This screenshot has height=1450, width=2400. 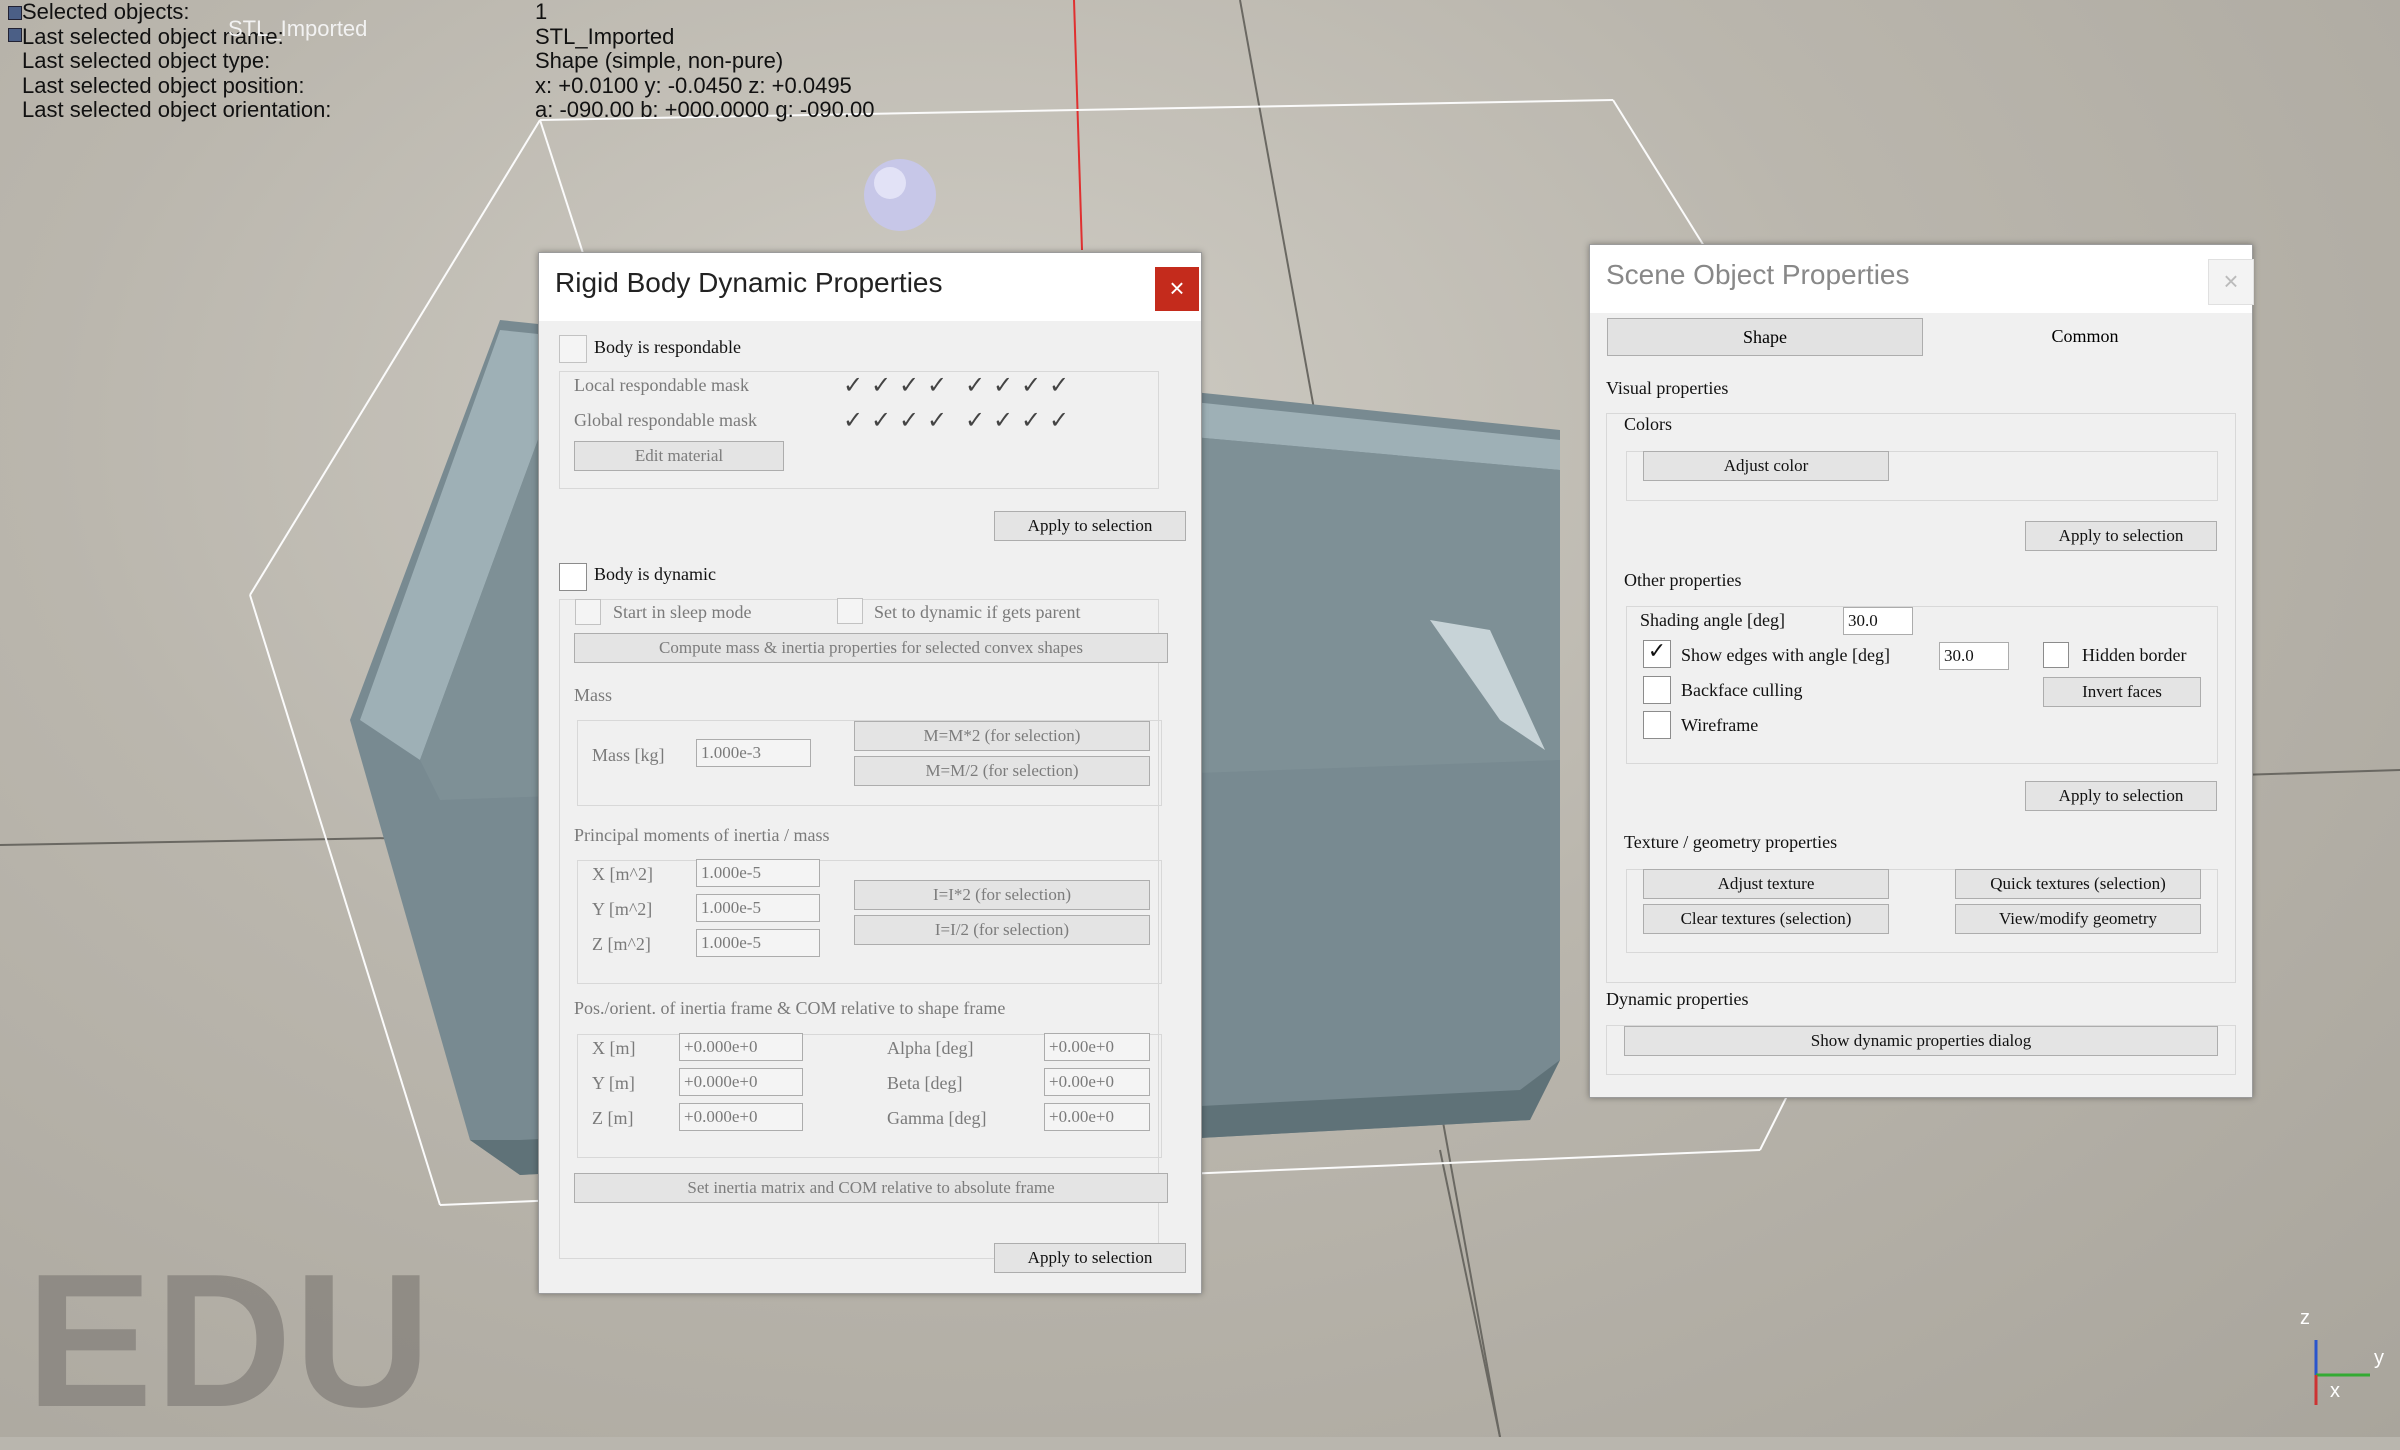 What do you see at coordinates (2335, 1391) in the screenshot?
I see `axis-x-label: x` at bounding box center [2335, 1391].